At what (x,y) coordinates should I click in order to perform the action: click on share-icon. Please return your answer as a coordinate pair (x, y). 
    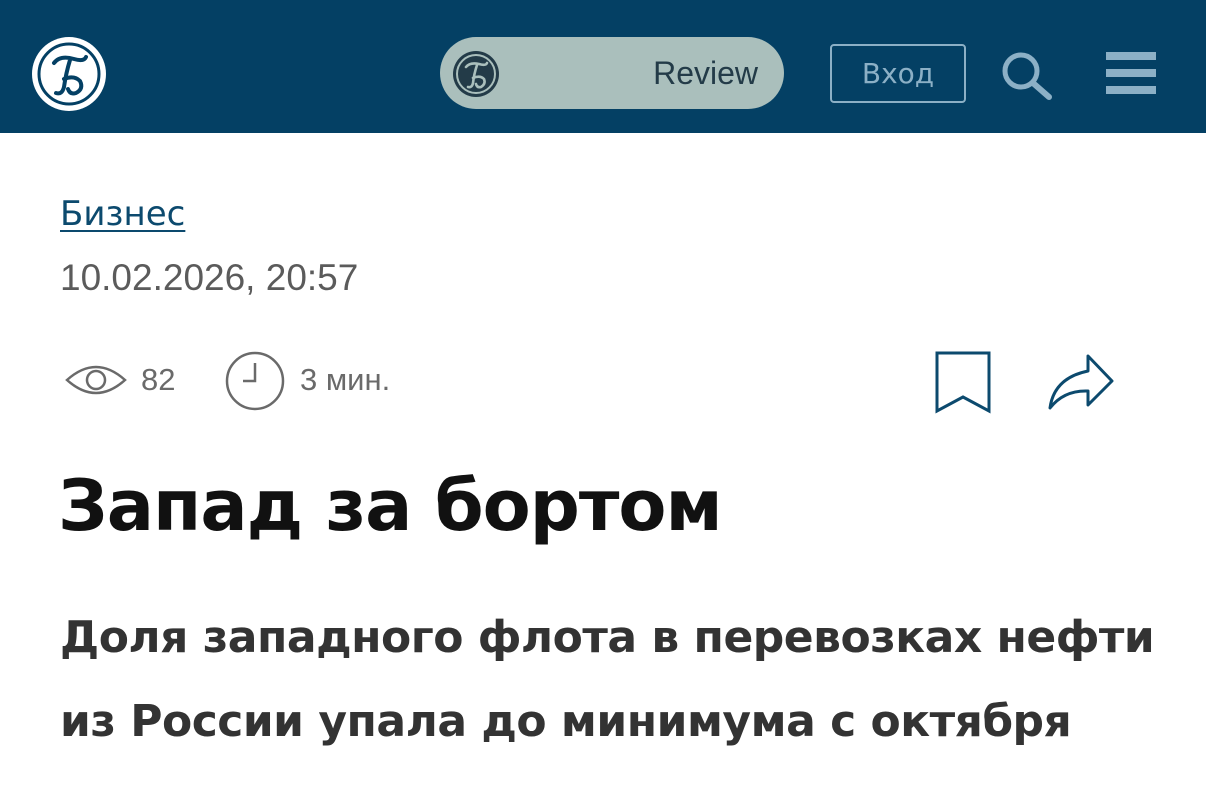
    Looking at the image, I should click on (1081, 382).